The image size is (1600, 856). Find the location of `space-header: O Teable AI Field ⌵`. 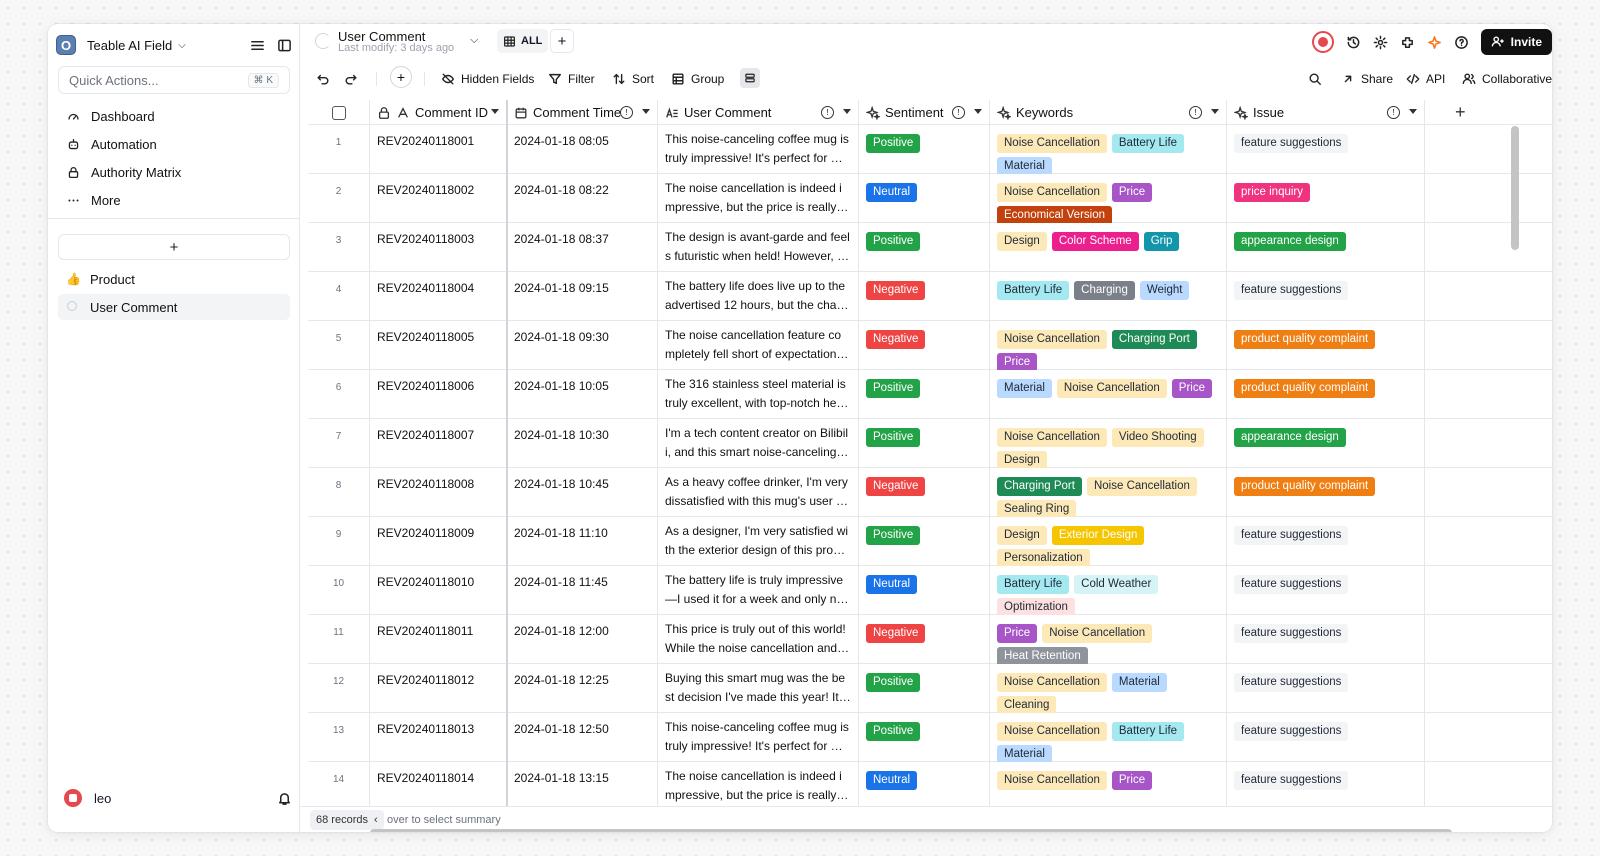

space-header: O Teable AI Field ⌵ is located at coordinates (174, 45).